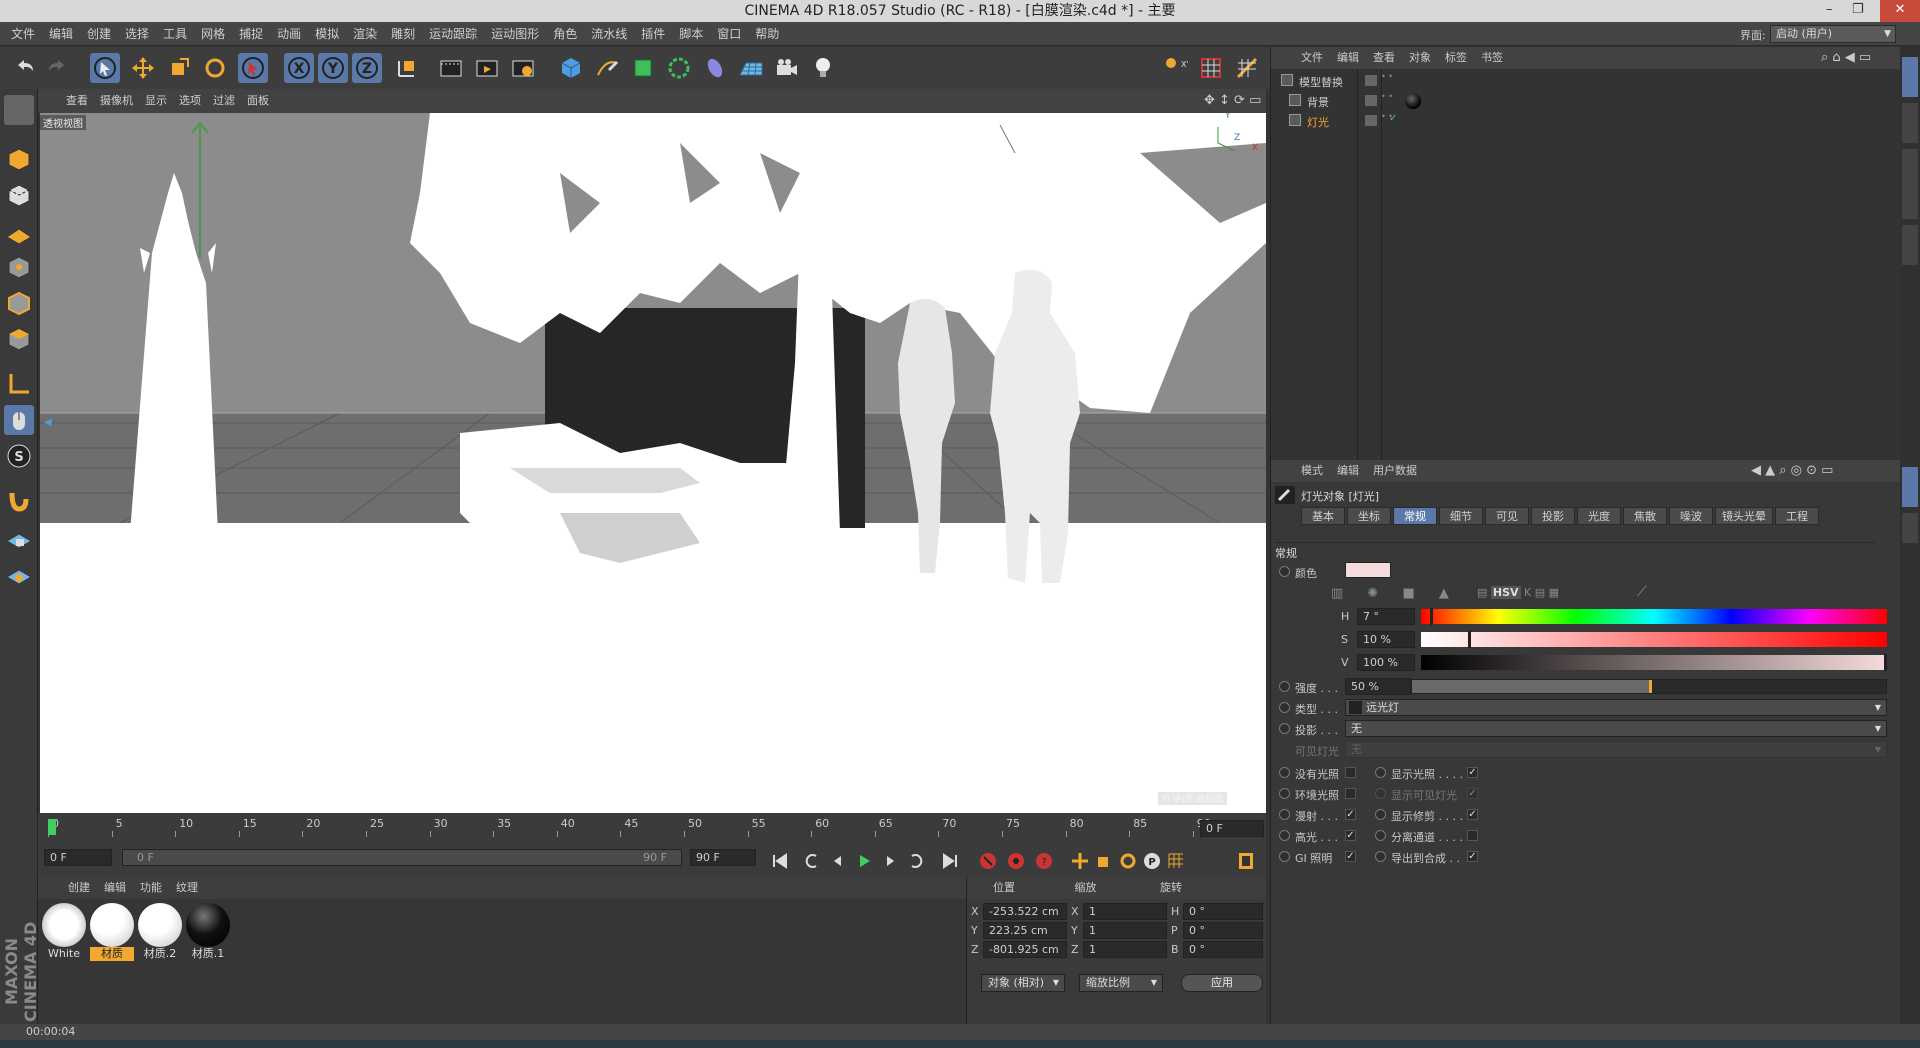  Describe the element at coordinates (723, 857) in the screenshot. I see `end-frame-field: 90 F` at that location.